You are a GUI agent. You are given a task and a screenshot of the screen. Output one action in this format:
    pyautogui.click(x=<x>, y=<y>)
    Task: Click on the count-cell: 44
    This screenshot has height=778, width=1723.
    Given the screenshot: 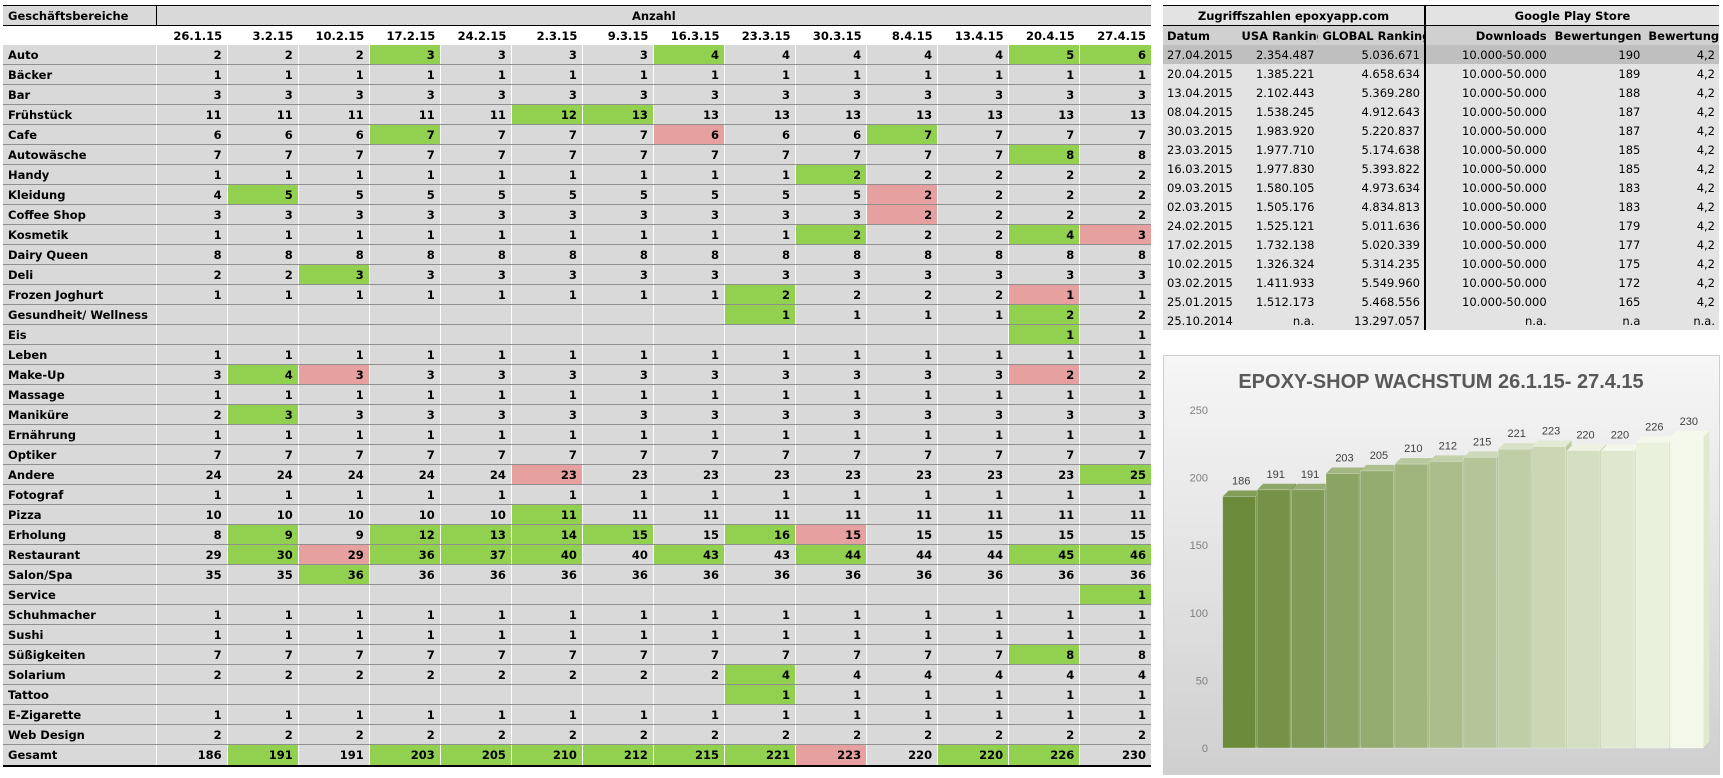 What is the action you would take?
    pyautogui.click(x=973, y=554)
    